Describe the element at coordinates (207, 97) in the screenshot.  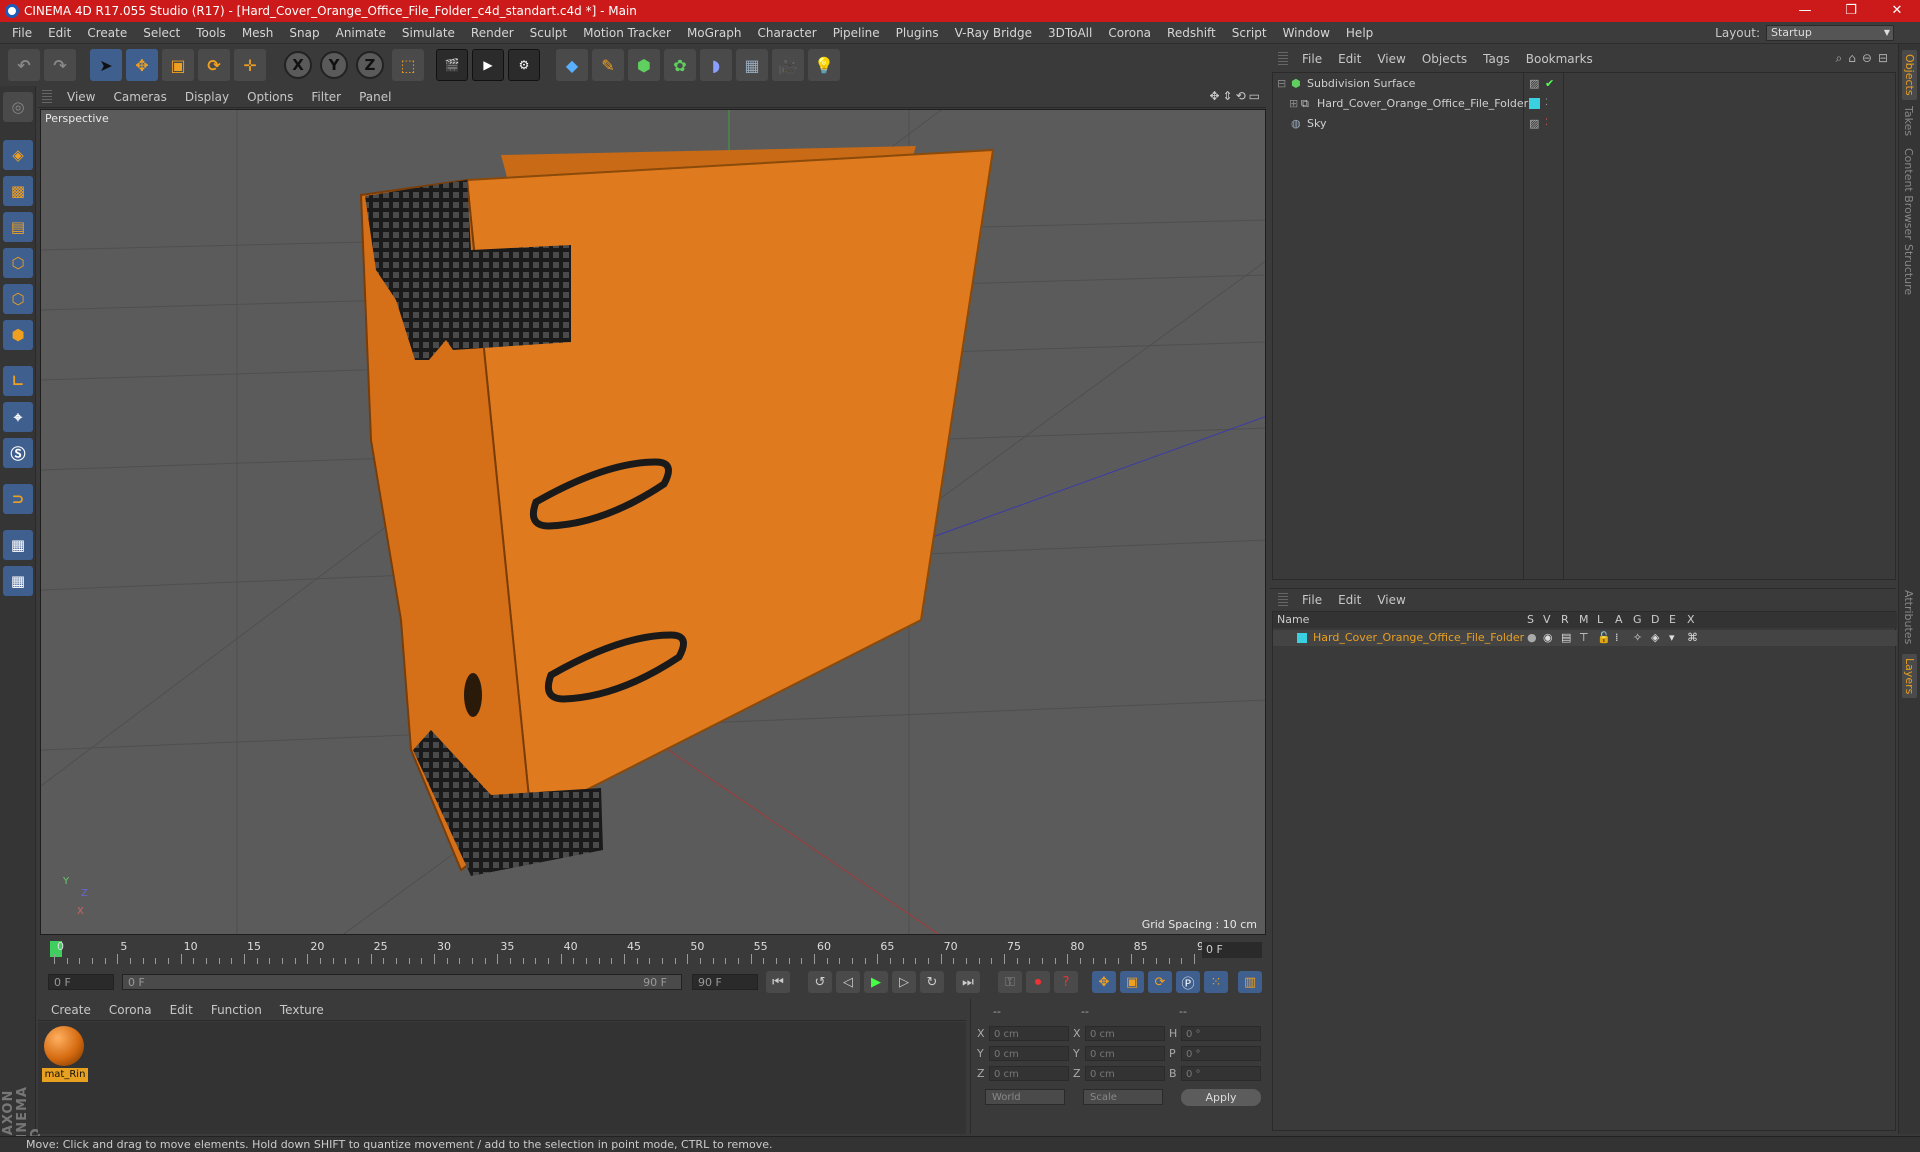
I see `viewport-menu-display: Display` at that location.